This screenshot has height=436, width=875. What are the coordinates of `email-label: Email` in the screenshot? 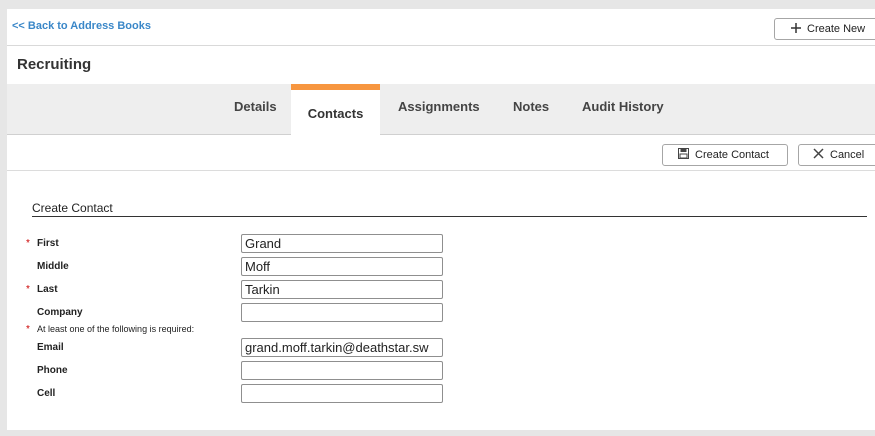 It's located at (50, 347).